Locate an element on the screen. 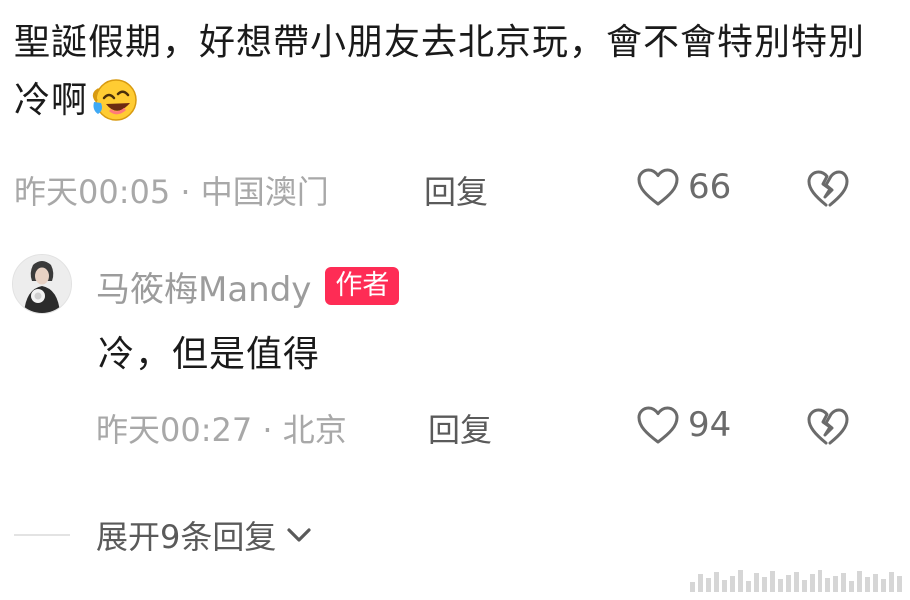 This screenshot has width=910, height=600. author-header: 马筱梅Mandy 作者 is located at coordinates (248, 286).